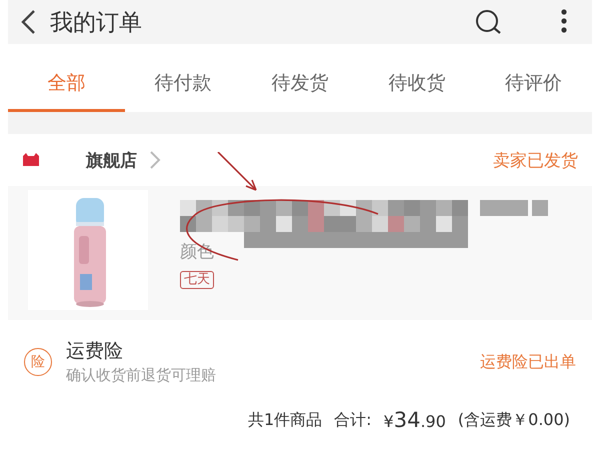  What do you see at coordinates (417, 84) in the screenshot?
I see `tab: 待收货` at bounding box center [417, 84].